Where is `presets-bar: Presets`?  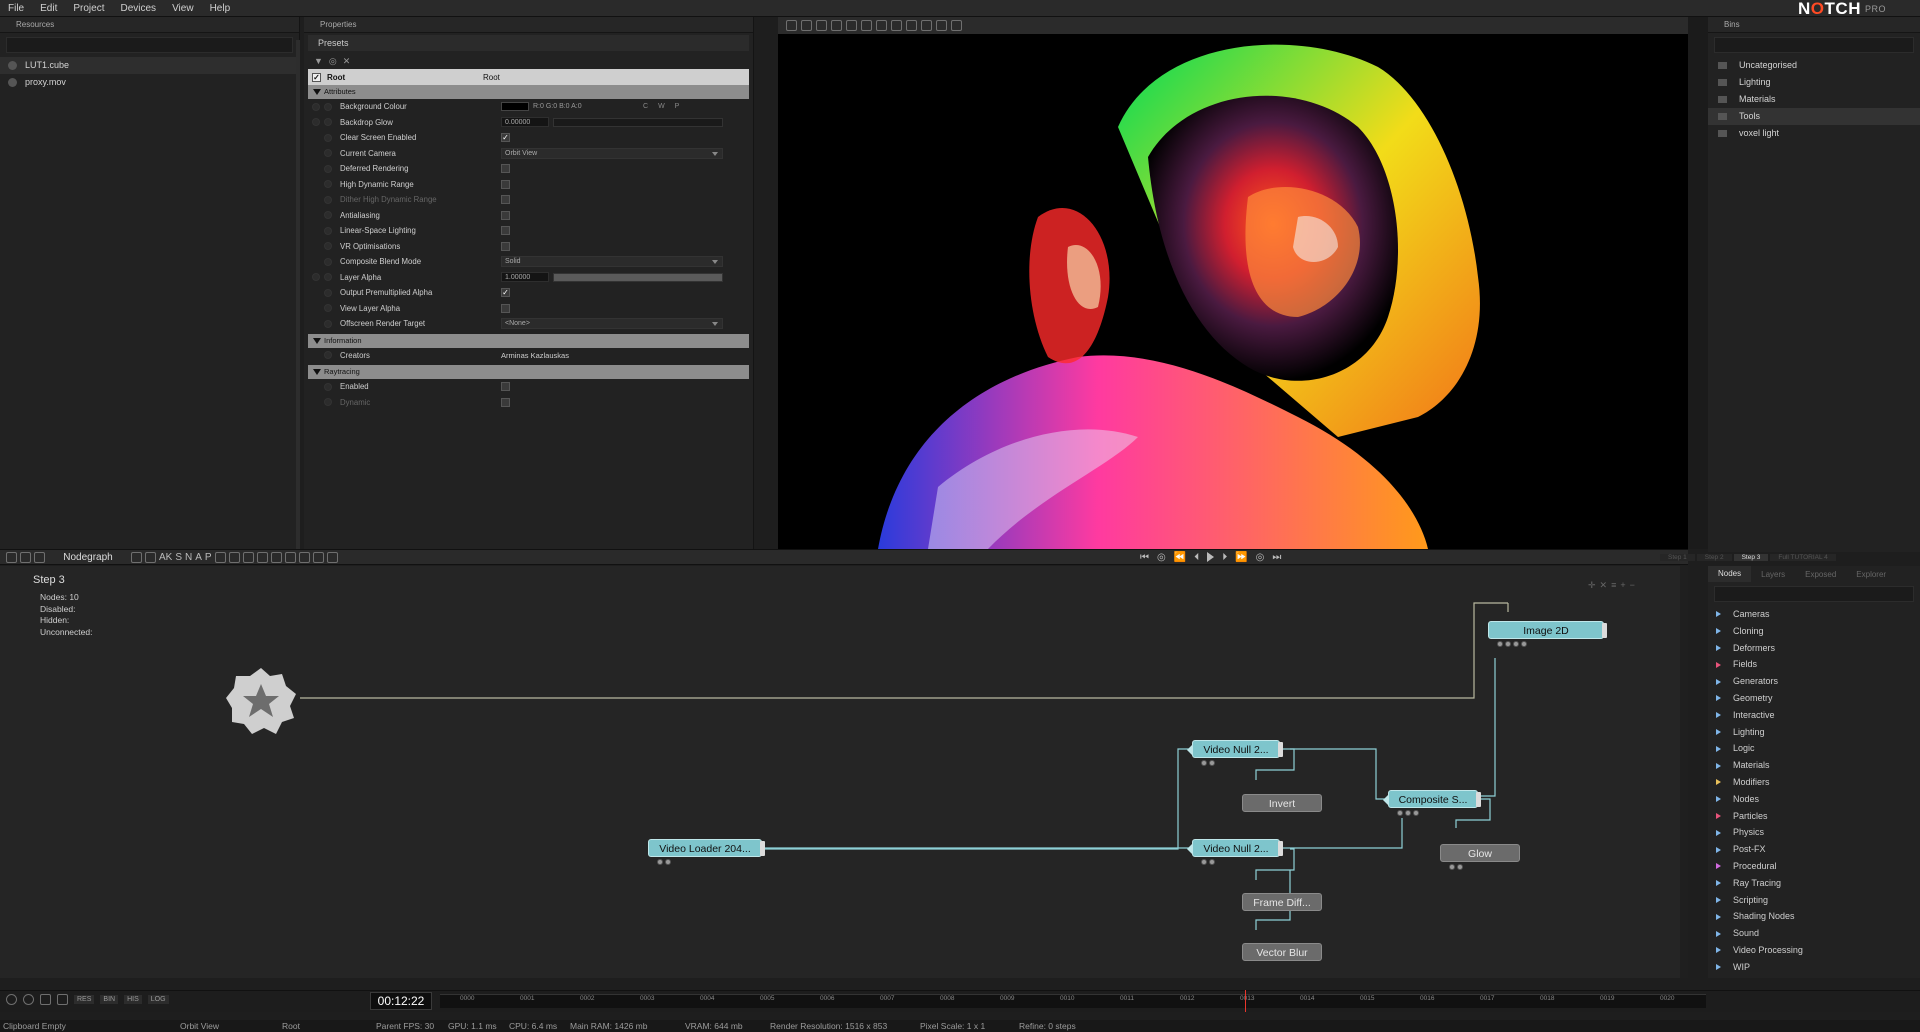 presets-bar: Presets is located at coordinates (528, 43).